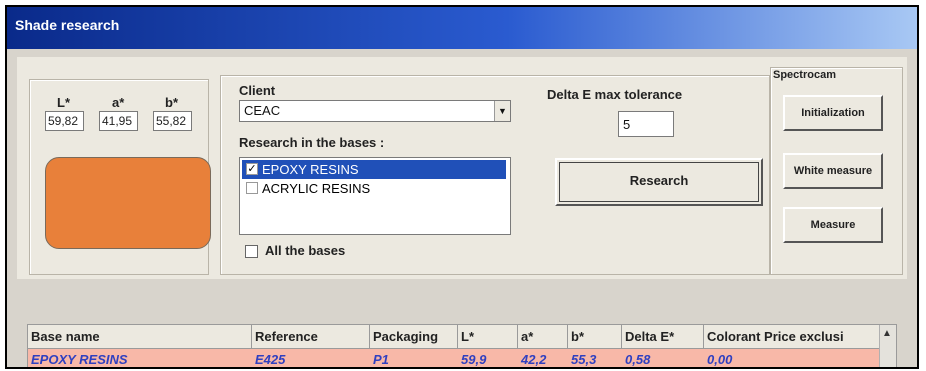  What do you see at coordinates (887, 333) in the screenshot?
I see `chevron-up-icon: ▲` at bounding box center [887, 333].